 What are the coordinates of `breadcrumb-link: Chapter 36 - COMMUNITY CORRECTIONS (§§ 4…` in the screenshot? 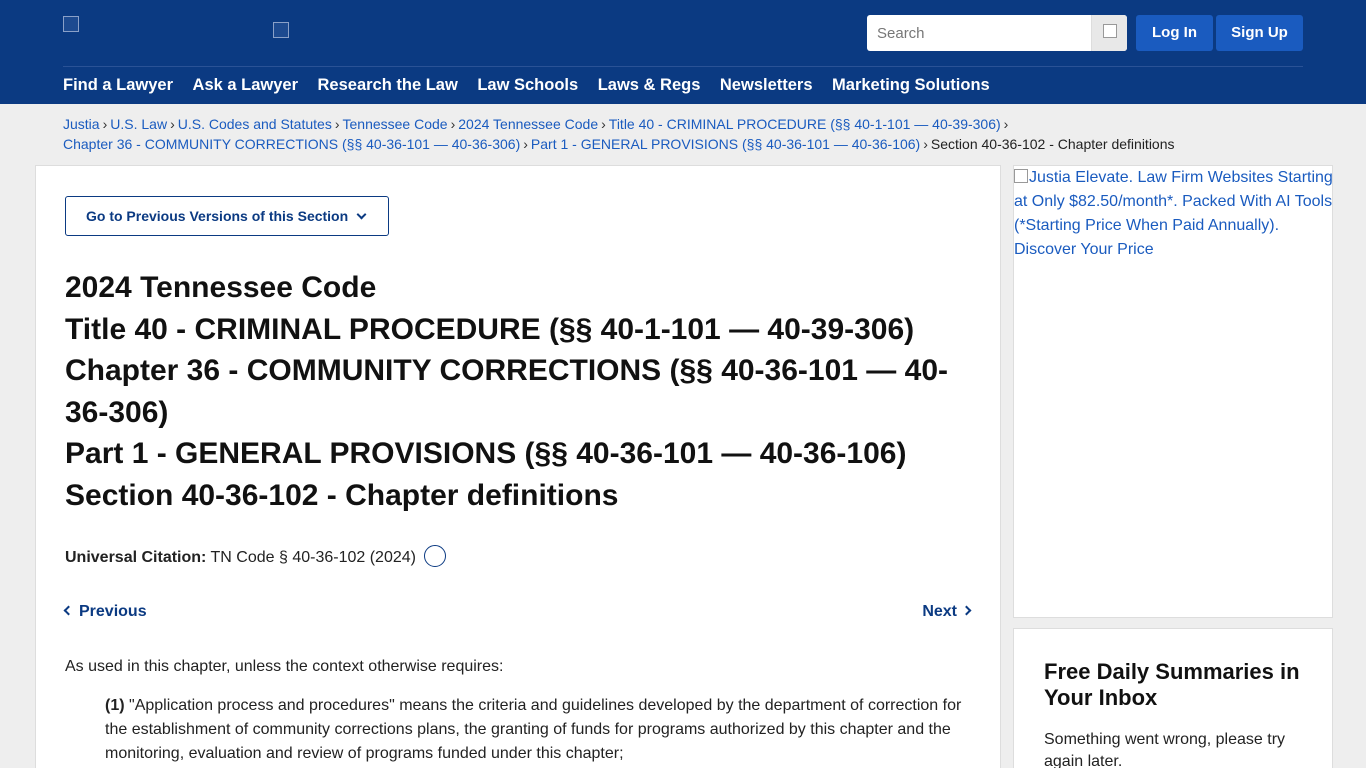 It's located at (291, 144).